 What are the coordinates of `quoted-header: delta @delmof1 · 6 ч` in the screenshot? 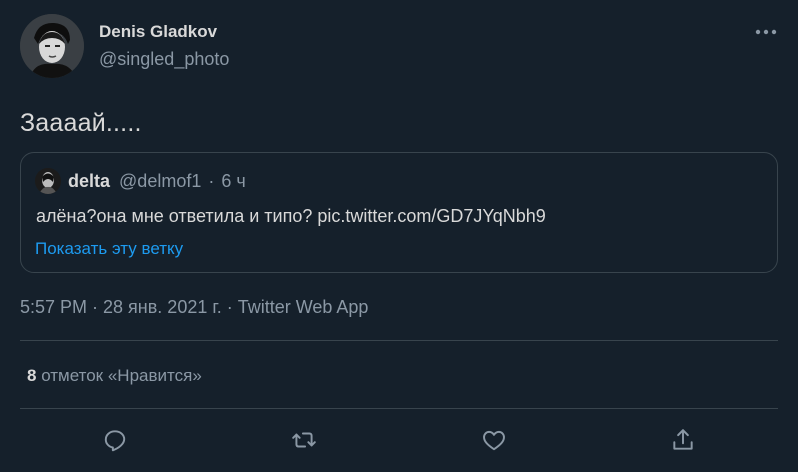 It's located at (157, 181).